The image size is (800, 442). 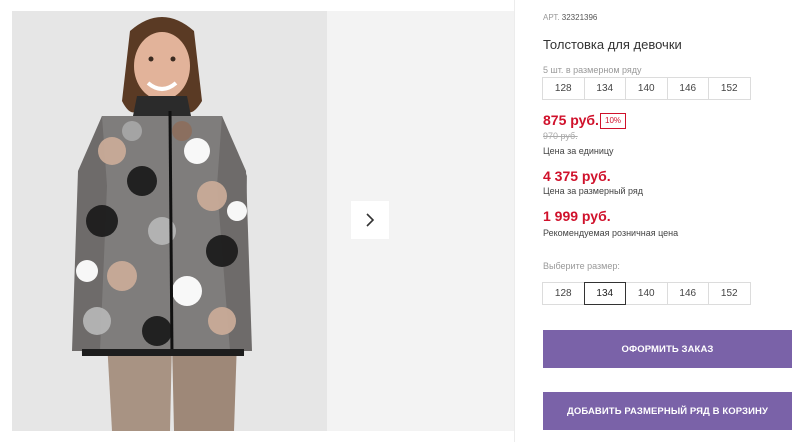 What do you see at coordinates (560, 136) in the screenshot?
I see `old-price: 970 руб.` at bounding box center [560, 136].